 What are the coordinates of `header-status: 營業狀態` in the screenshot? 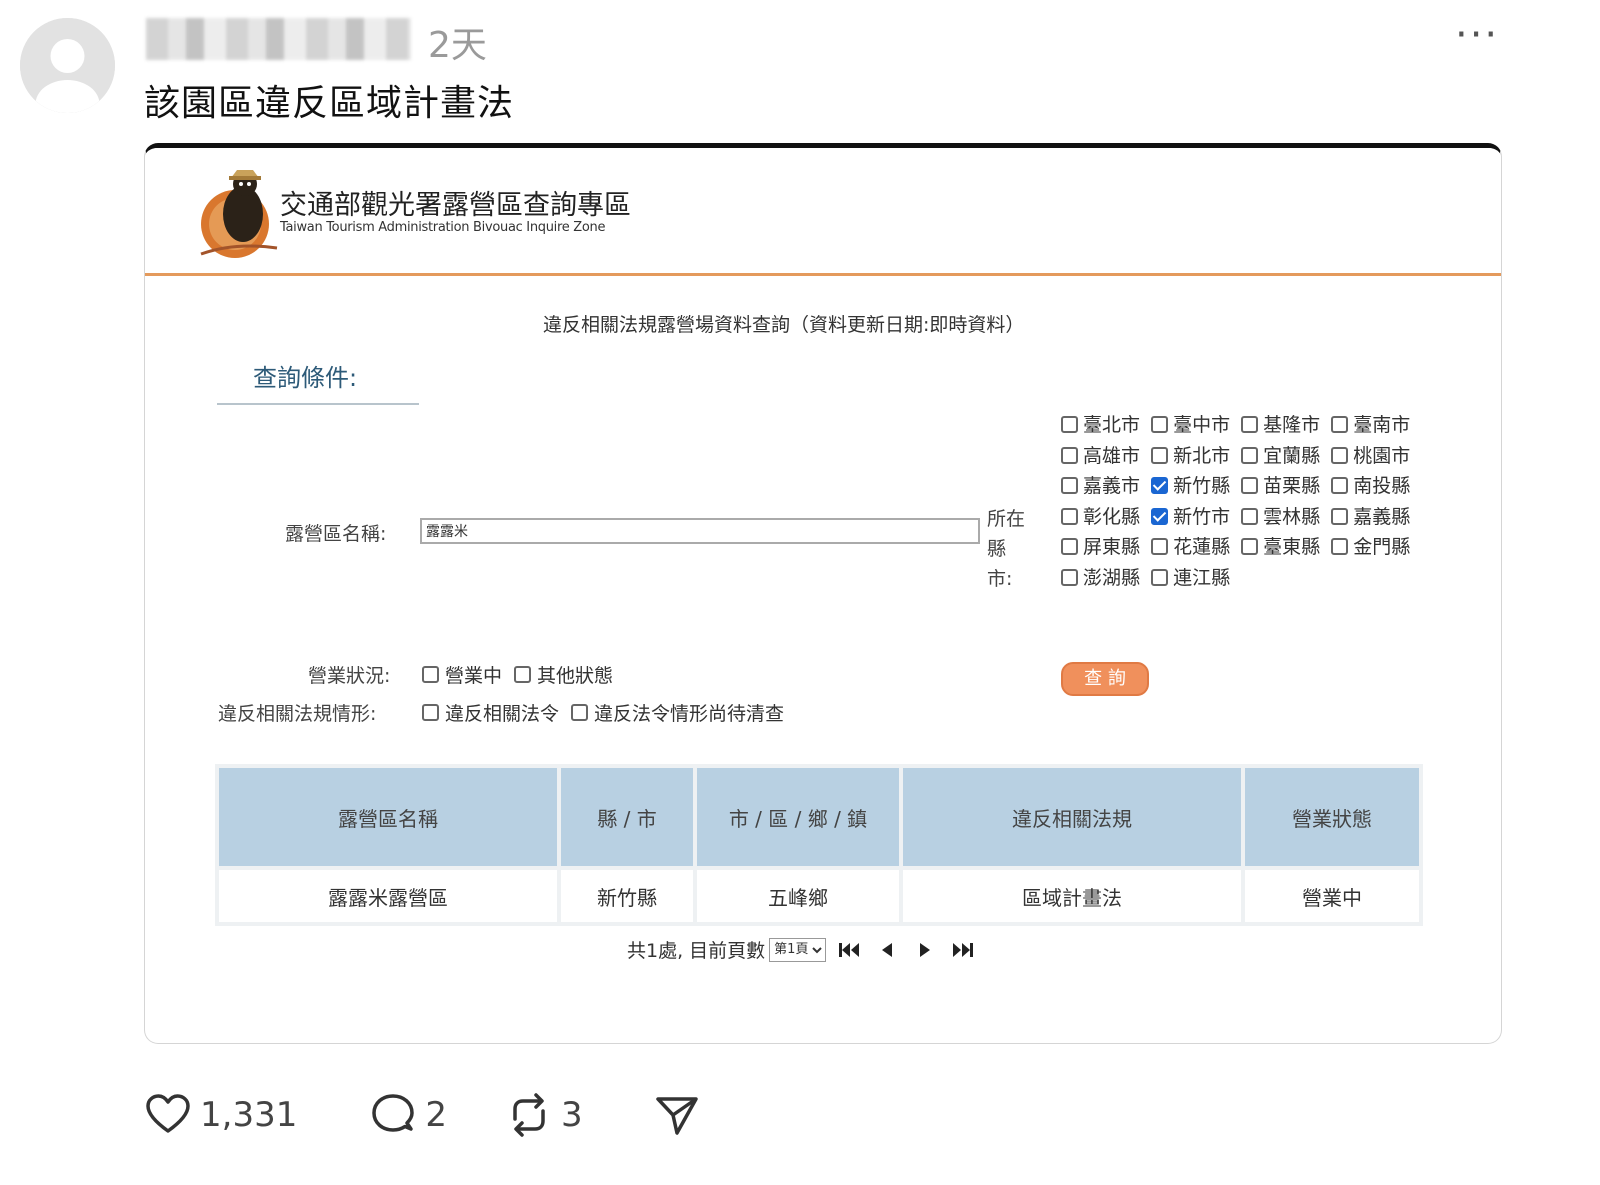 It's located at (1332, 817).